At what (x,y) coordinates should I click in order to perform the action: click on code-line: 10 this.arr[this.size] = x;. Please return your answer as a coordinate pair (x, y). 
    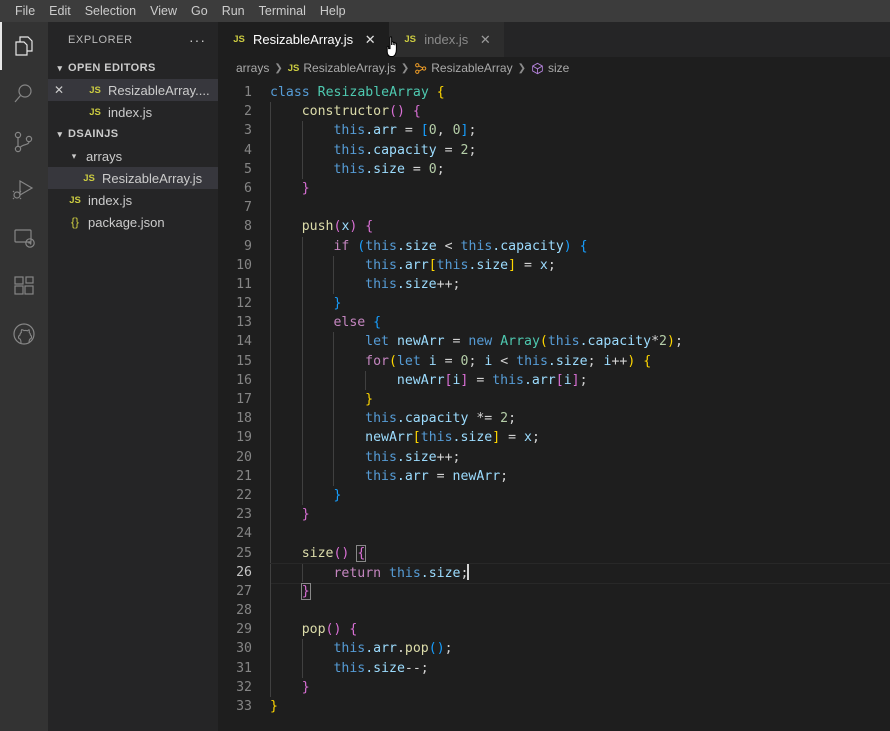
    Looking at the image, I should click on (554, 265).